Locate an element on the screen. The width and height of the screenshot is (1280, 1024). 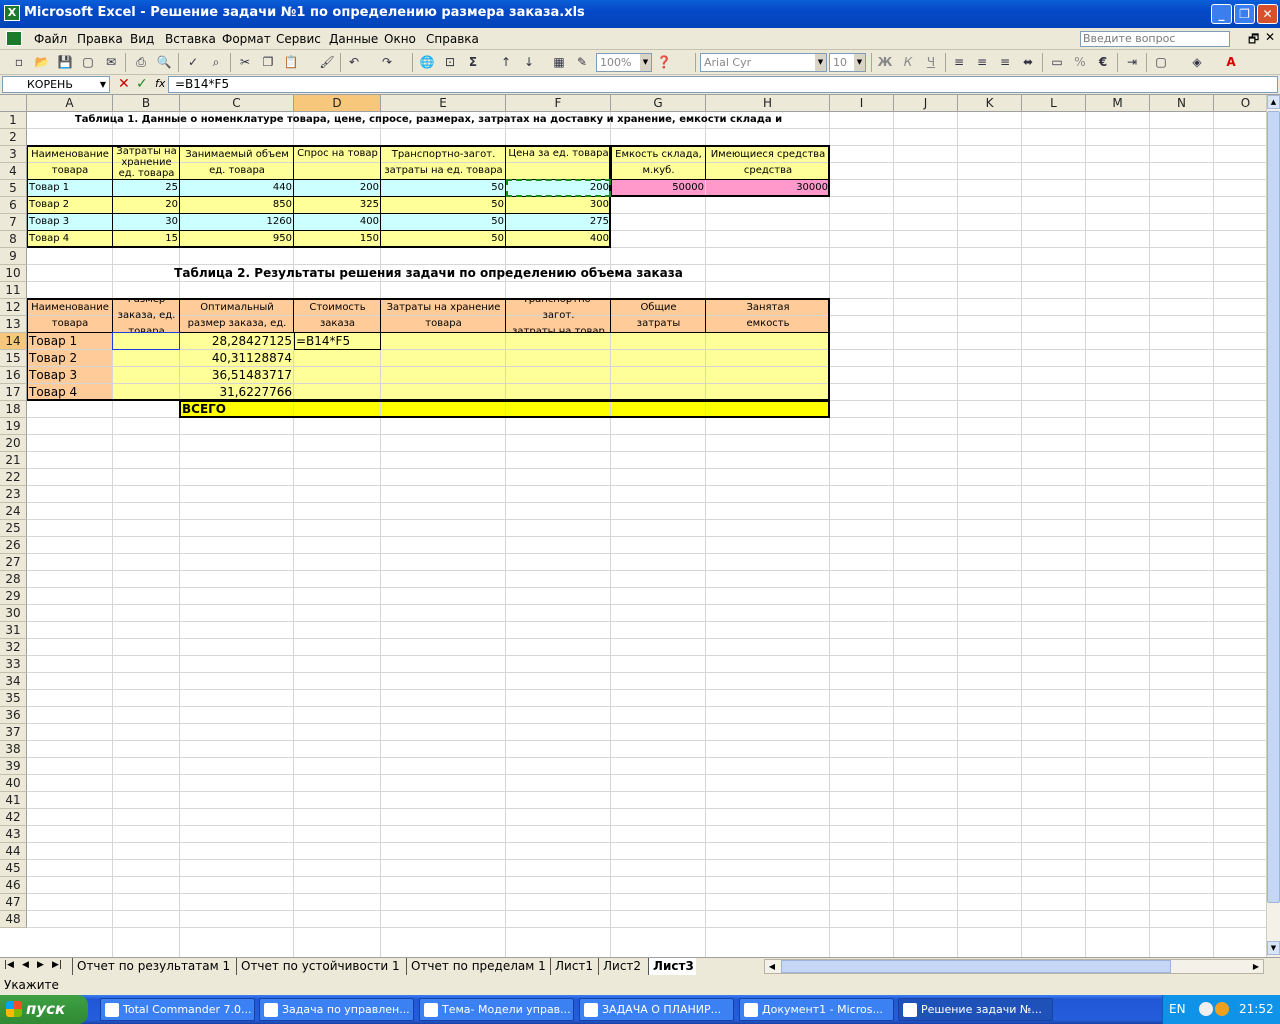
row-header: 32 is located at coordinates (13, 647).